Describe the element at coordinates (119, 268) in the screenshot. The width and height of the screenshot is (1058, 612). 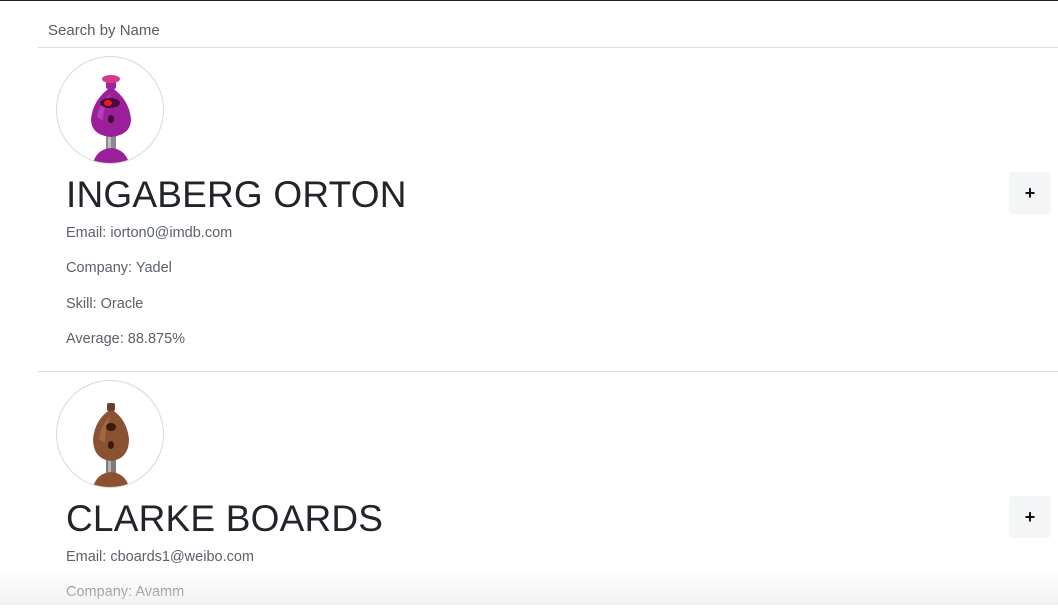
I see `student-company: Company: Yadel` at that location.